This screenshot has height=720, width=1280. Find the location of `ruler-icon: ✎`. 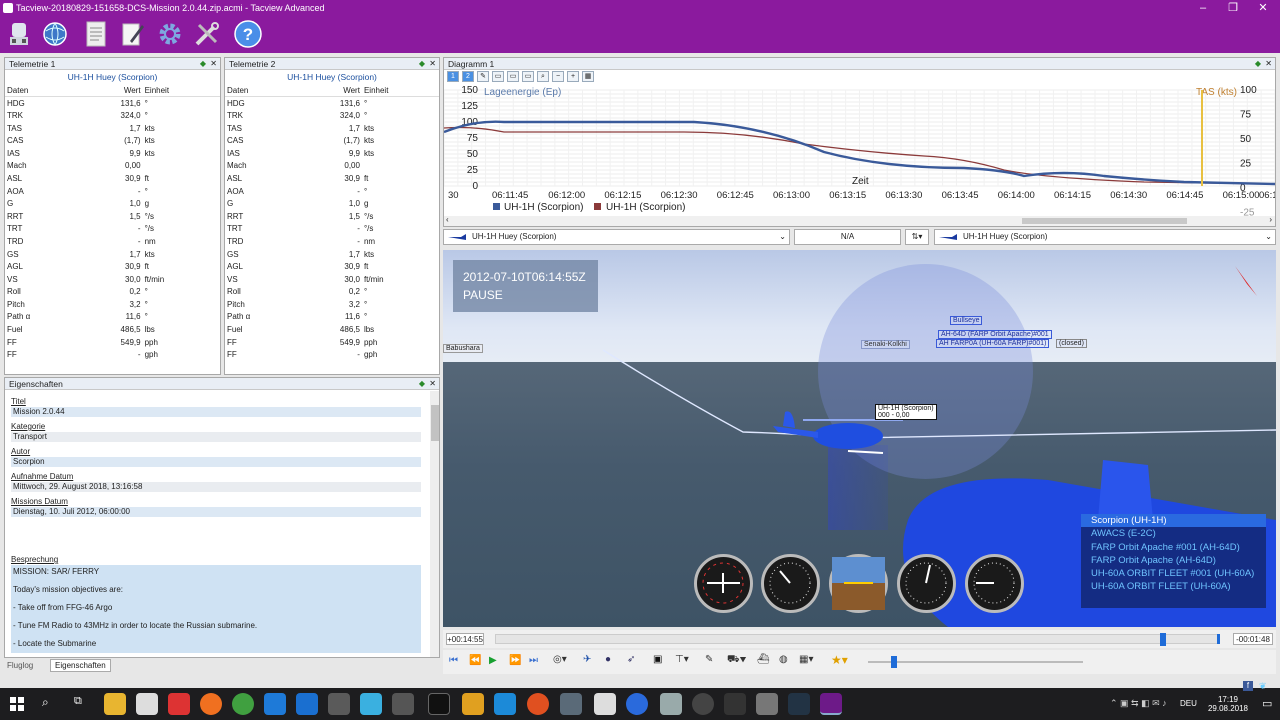

ruler-icon: ✎ is located at coordinates (709, 659).